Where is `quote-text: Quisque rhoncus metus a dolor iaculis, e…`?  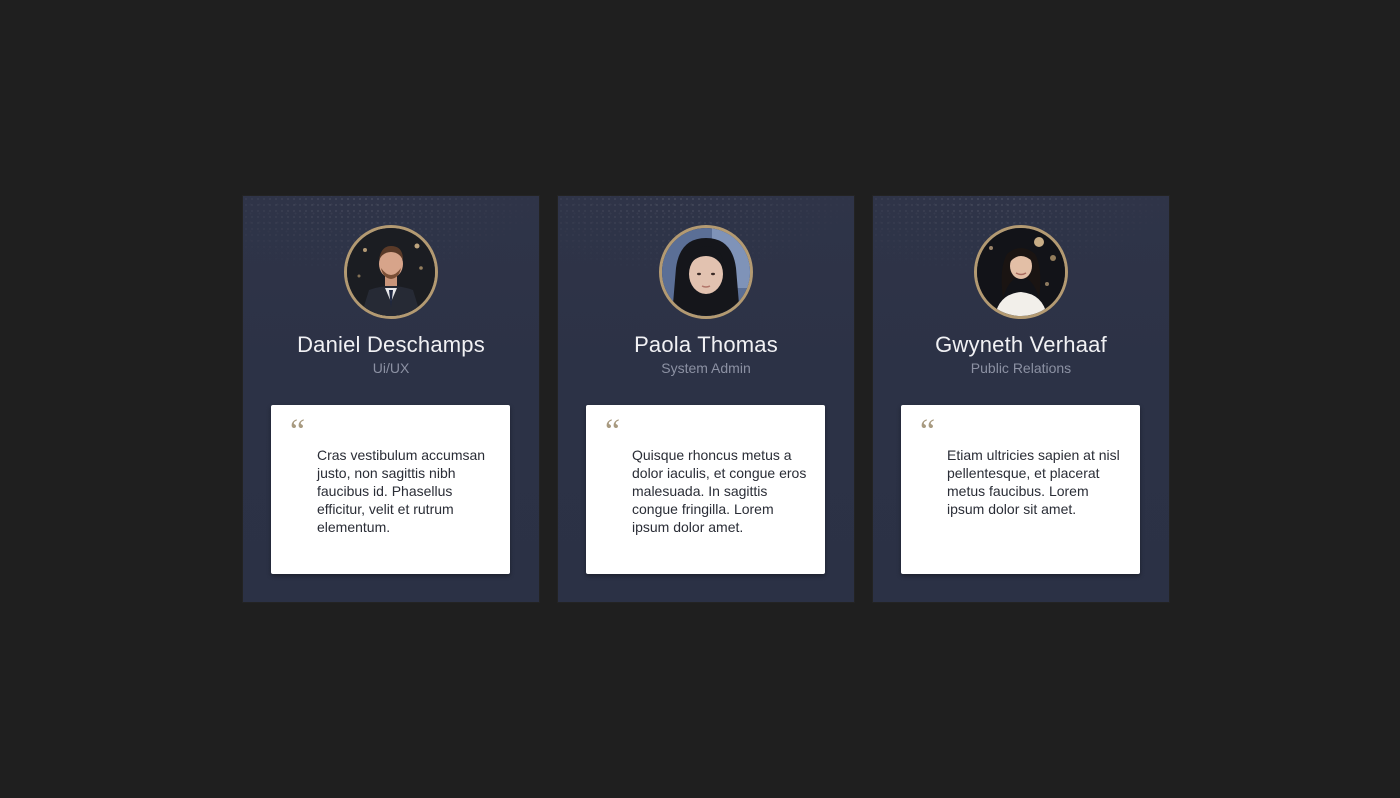
quote-text: Quisque rhoncus metus a dolor iaculis, e… is located at coordinates (719, 491).